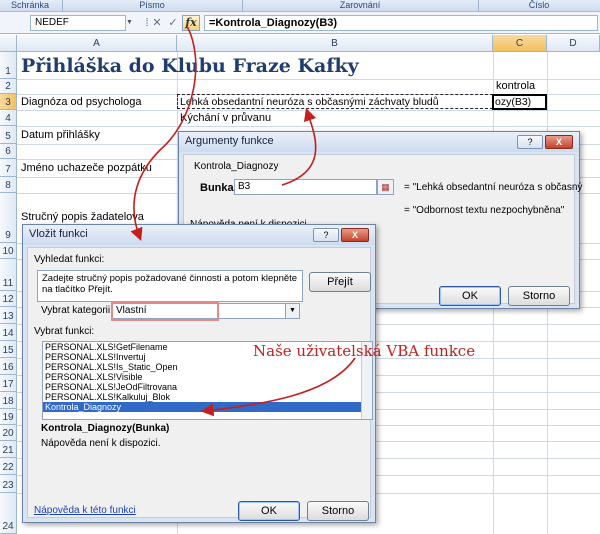 This screenshot has height=534, width=600. What do you see at coordinates (64, 331) in the screenshot?
I see `function-list-label: Vybrat funkci:` at bounding box center [64, 331].